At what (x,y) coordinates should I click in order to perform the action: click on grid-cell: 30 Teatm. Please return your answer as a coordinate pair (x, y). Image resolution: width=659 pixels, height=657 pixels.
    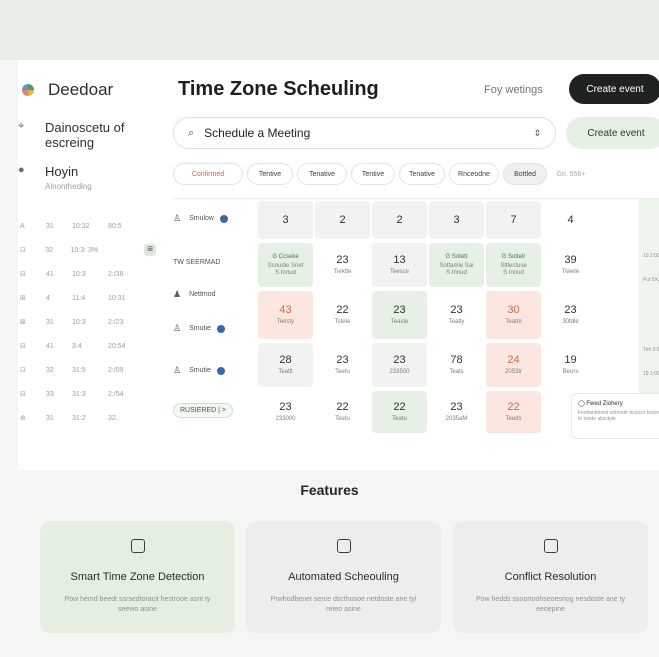
    Looking at the image, I should click on (513, 315).